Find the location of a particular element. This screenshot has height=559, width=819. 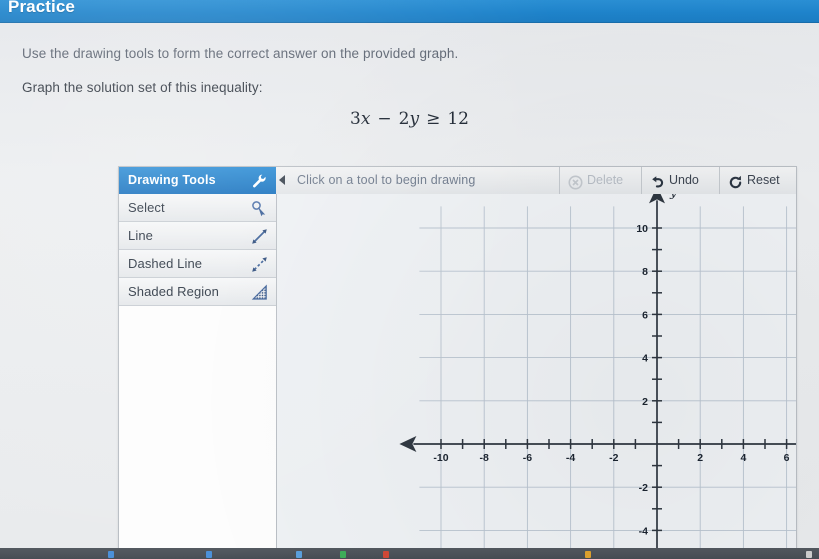

inequality-expression: 3x −2y ≥12 is located at coordinates (409, 119).